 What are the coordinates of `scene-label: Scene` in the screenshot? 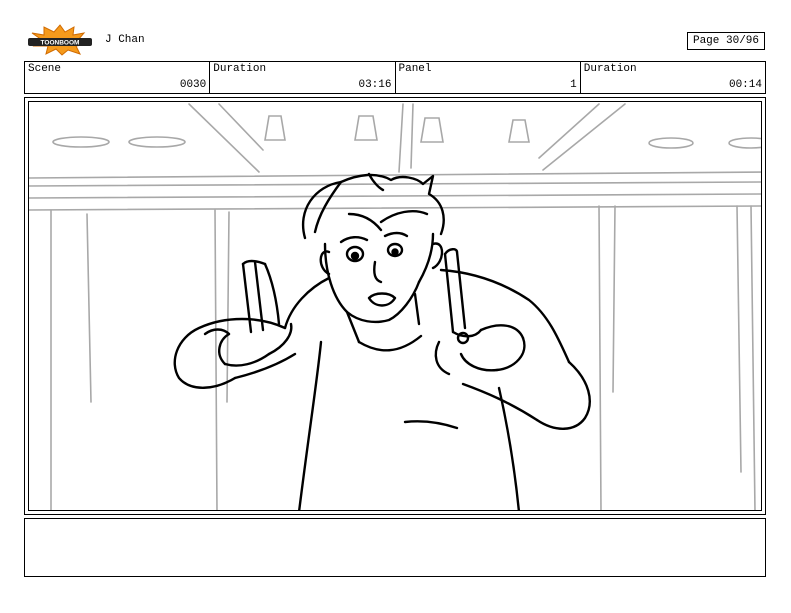 It's located at (45, 69).